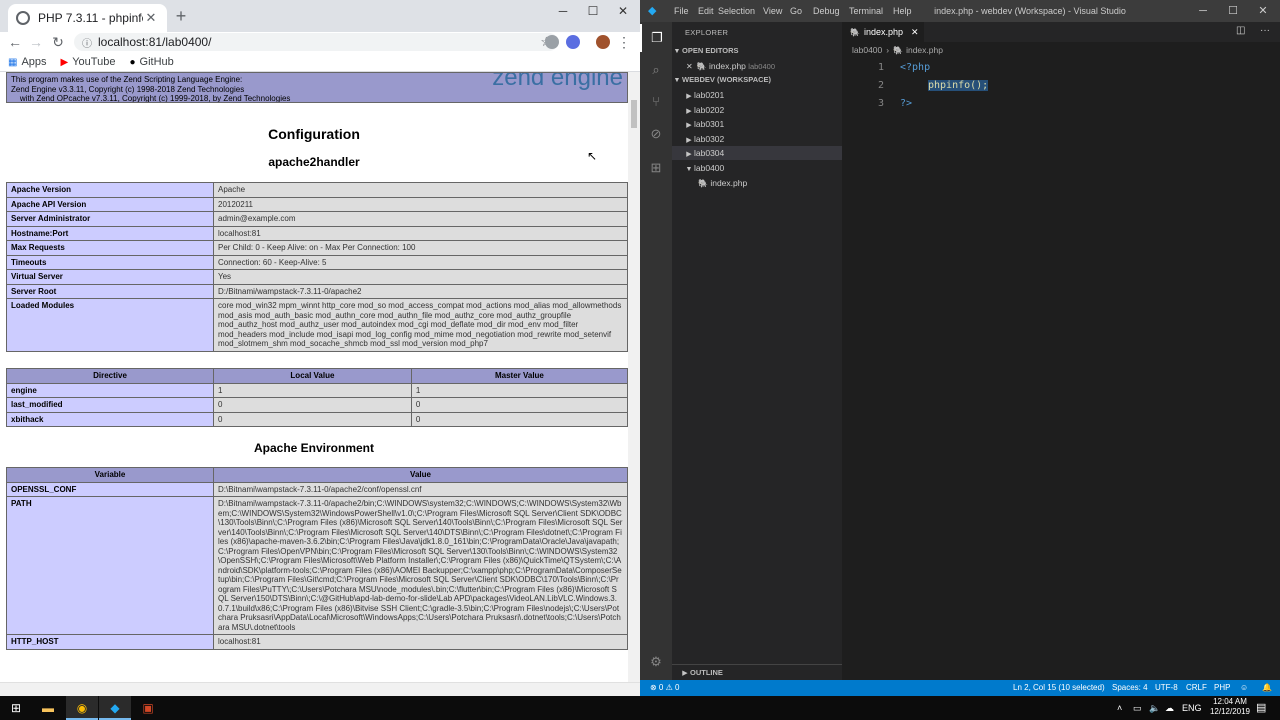 This screenshot has height=720, width=1280. Describe the element at coordinates (736, 11) in the screenshot. I see `menu-item-selection: Selection` at that location.